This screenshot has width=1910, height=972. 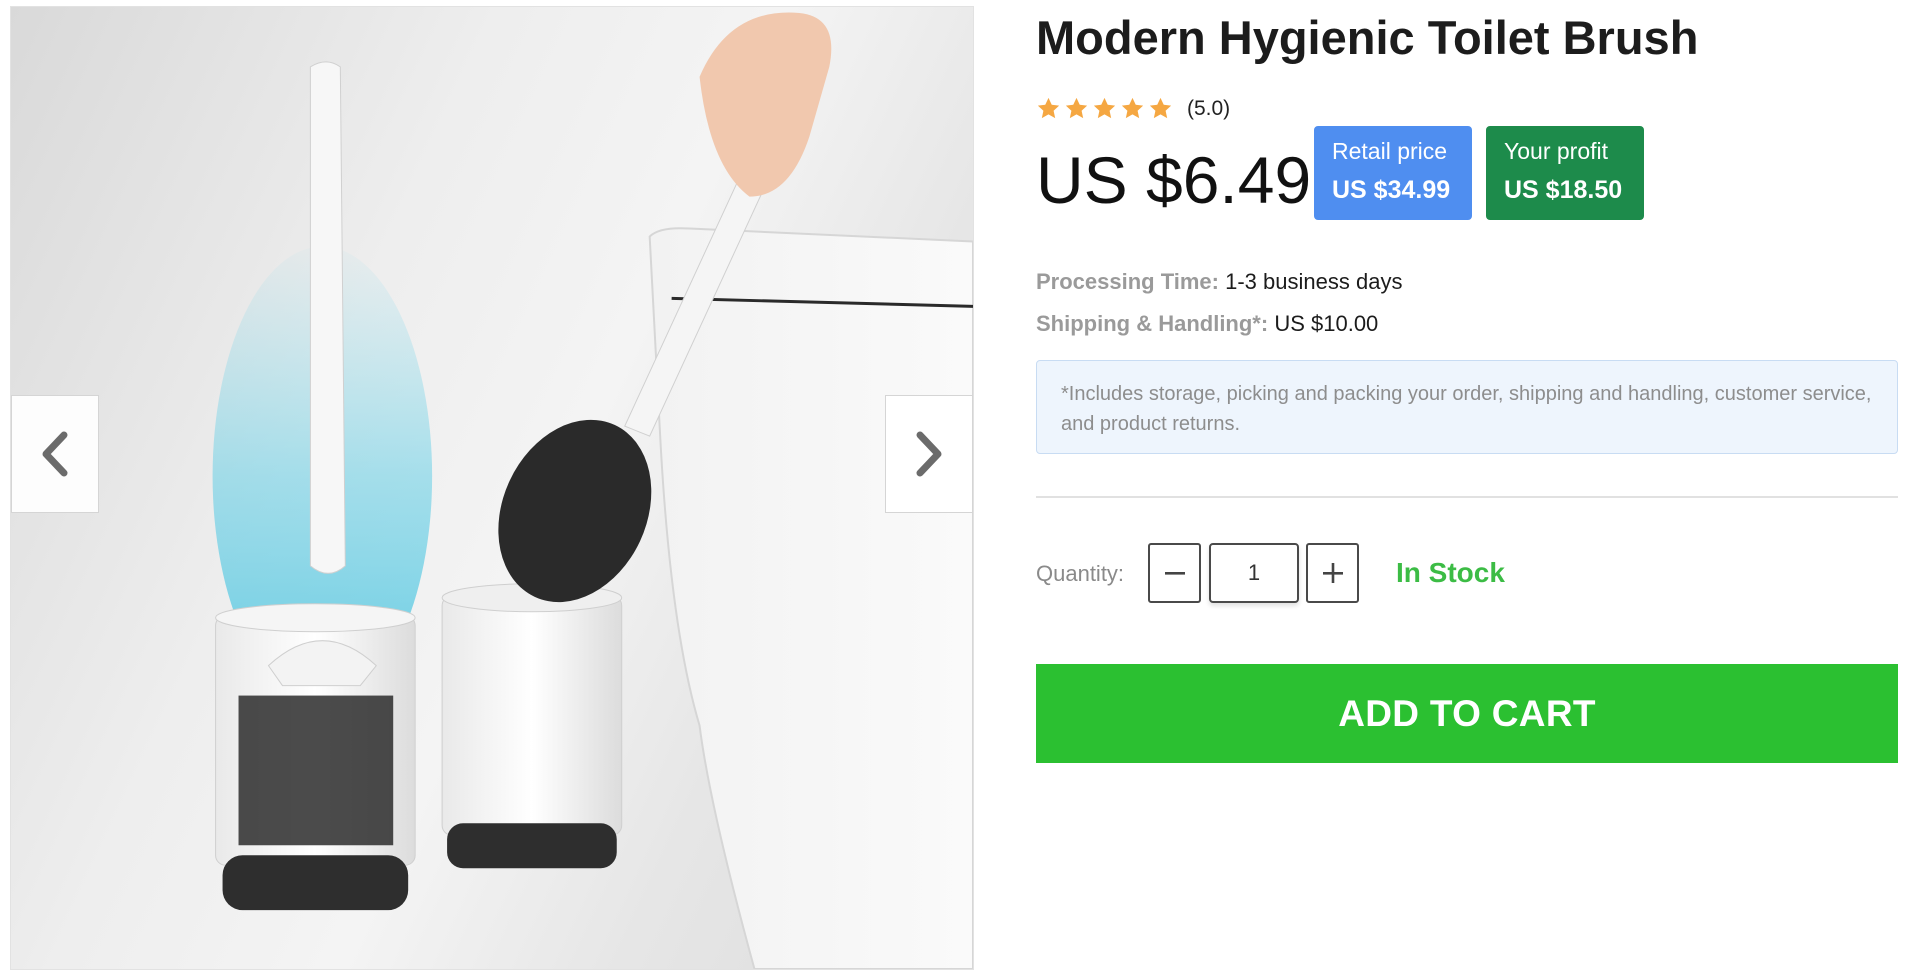 I want to click on profit-badge: Your profit US $18.50, so click(x=1565, y=173).